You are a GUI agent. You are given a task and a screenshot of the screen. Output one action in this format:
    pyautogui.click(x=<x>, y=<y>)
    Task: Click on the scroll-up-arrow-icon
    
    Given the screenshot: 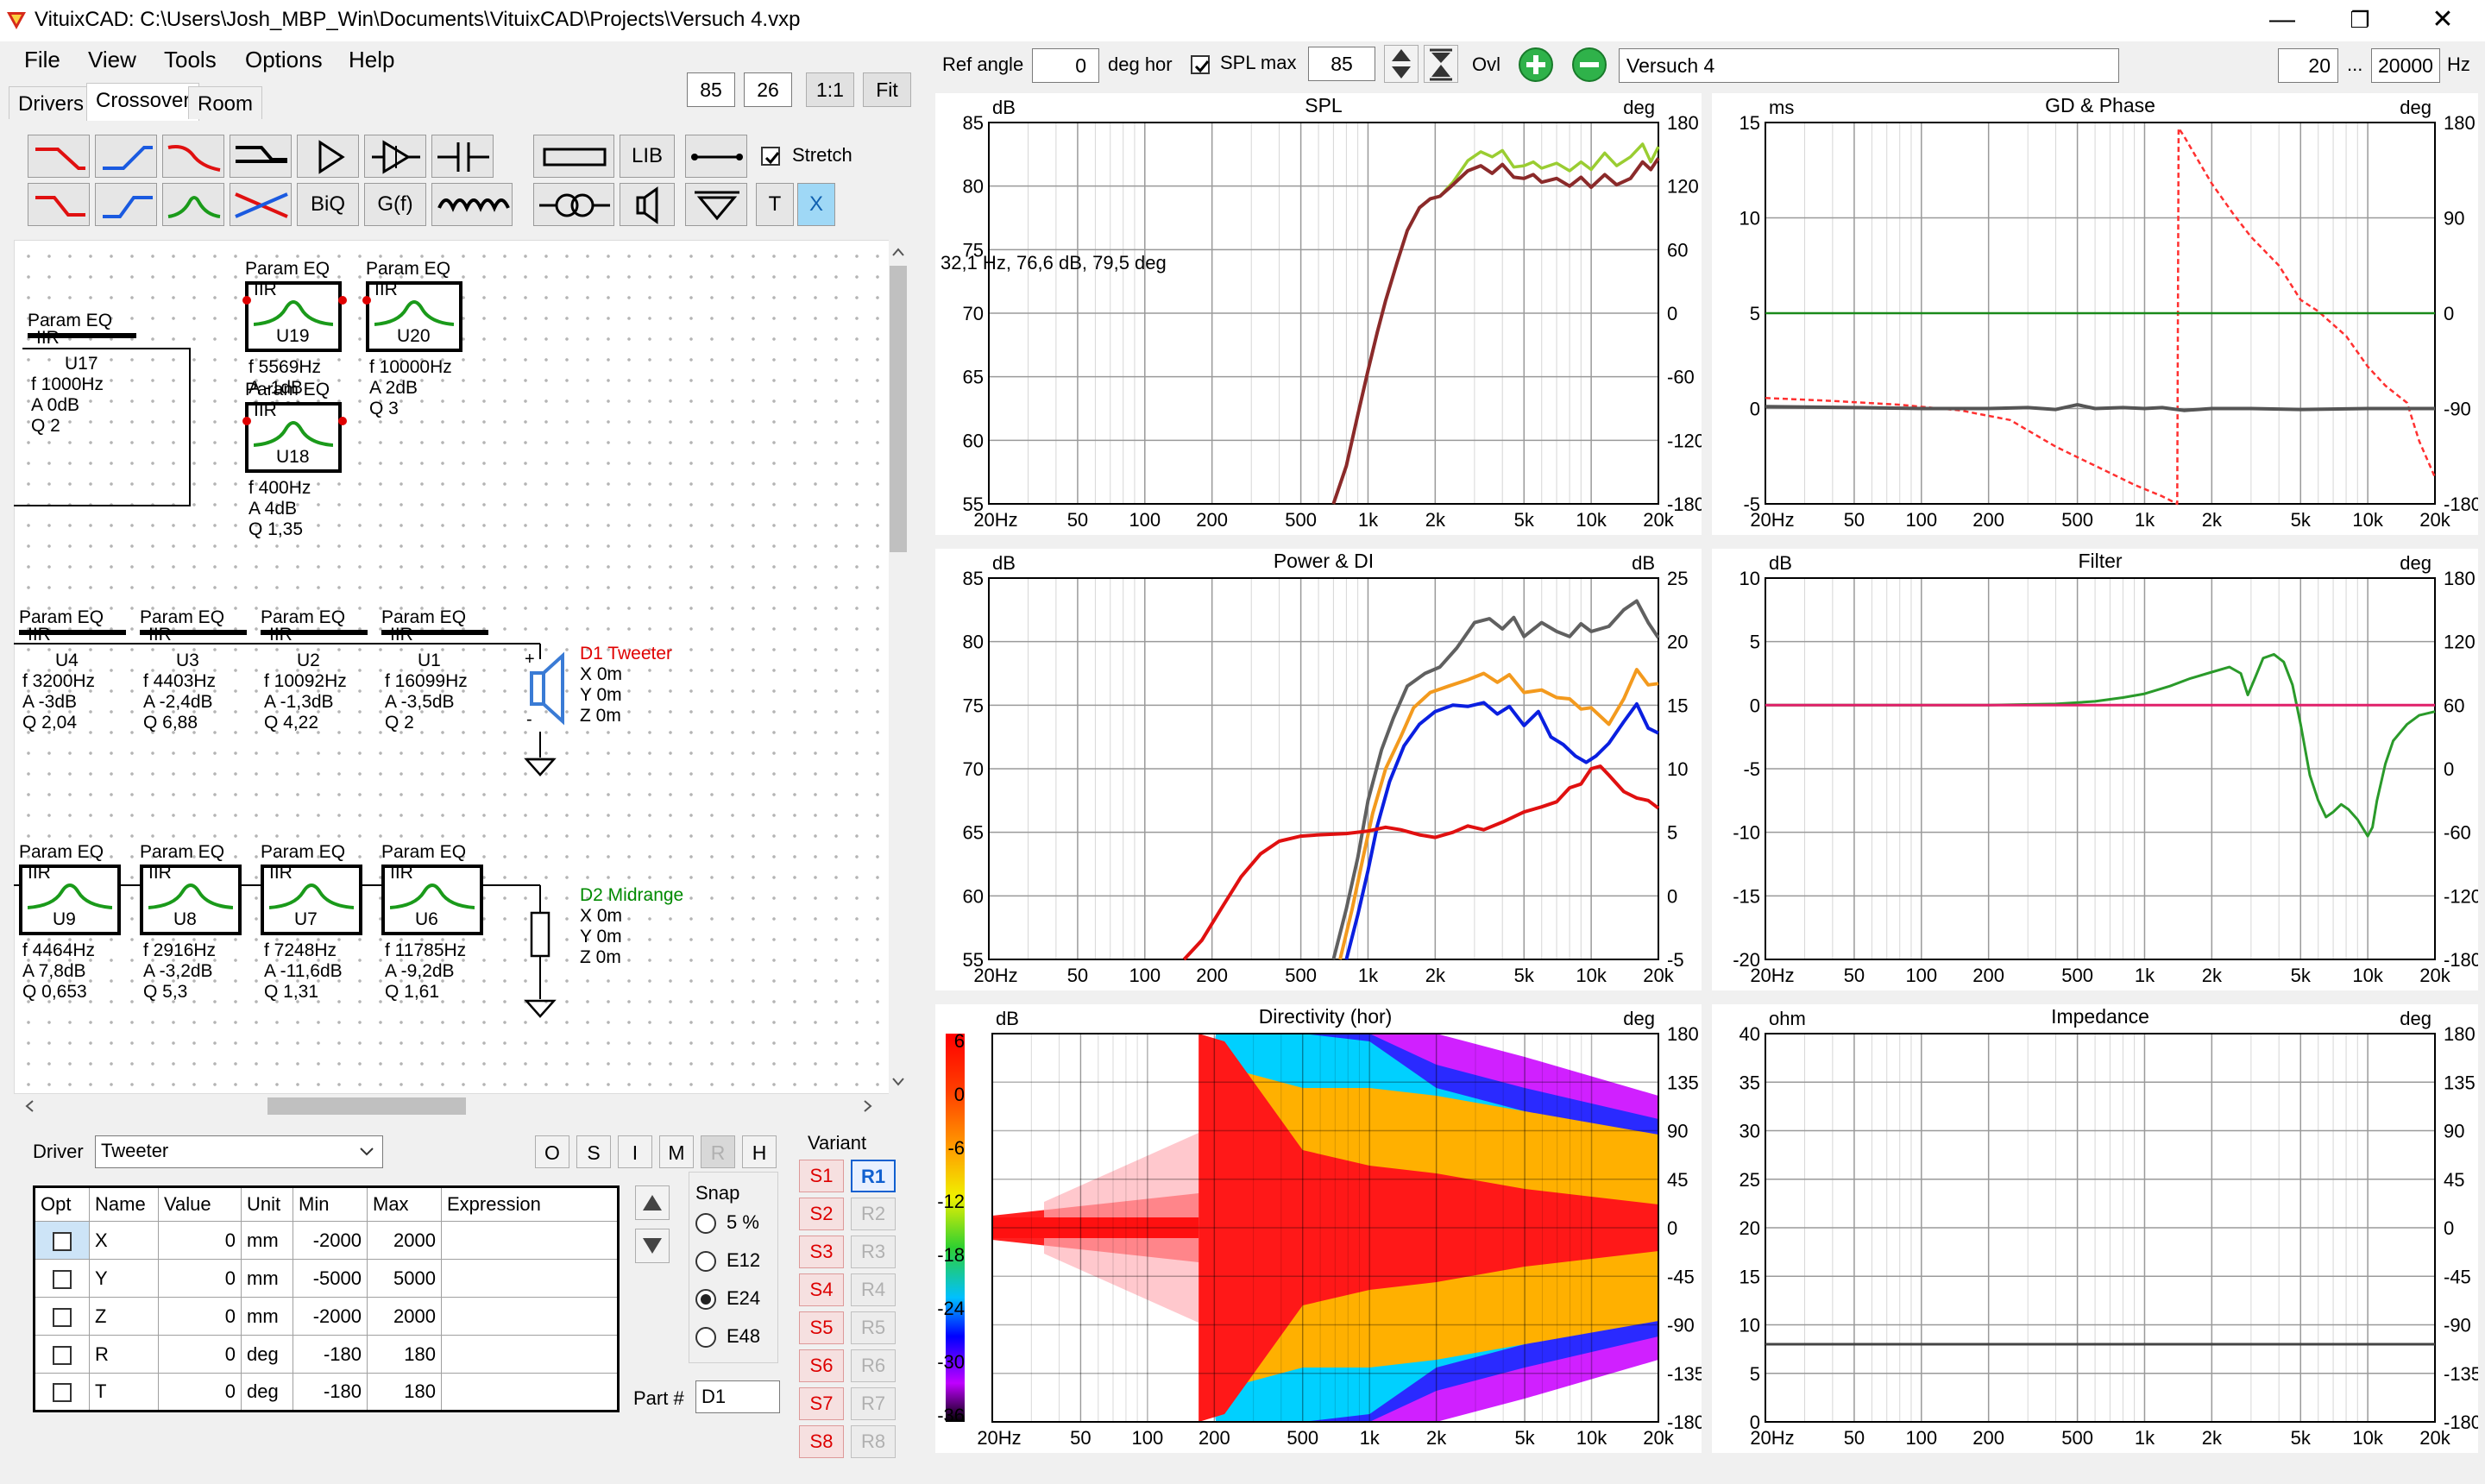 What is the action you would take?
    pyautogui.click(x=898, y=252)
    